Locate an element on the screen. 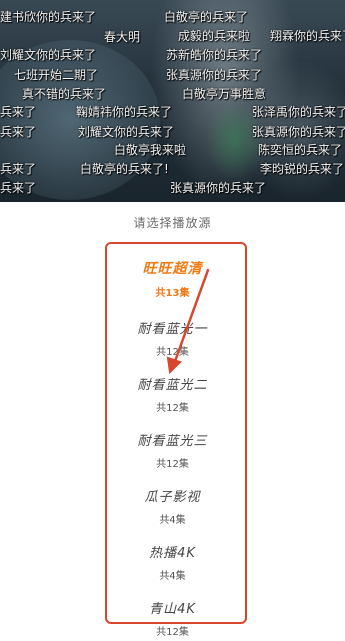 The width and height of the screenshot is (345, 641). danmaku-comment: 白敬亭万事胜意 is located at coordinates (224, 94).